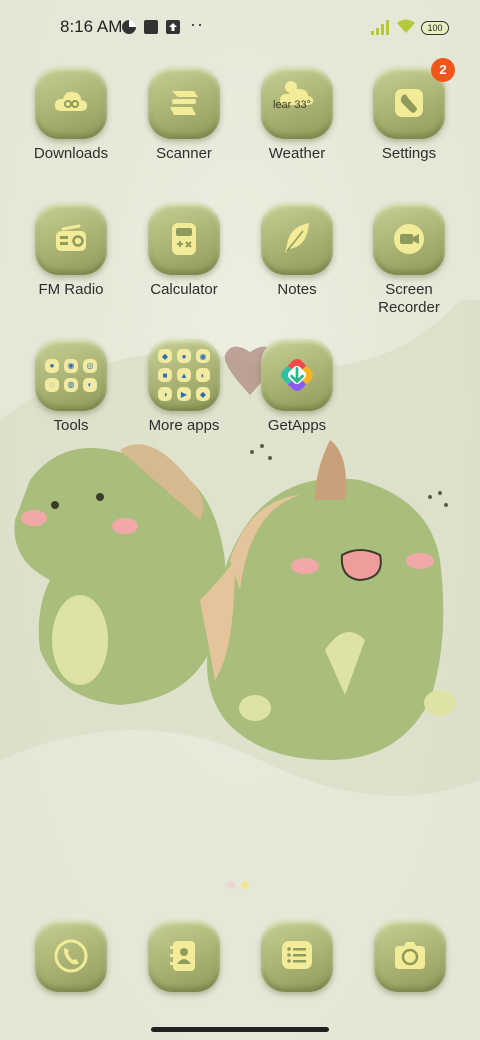 Image resolution: width=480 pixels, height=1040 pixels. What do you see at coordinates (292, 105) in the screenshot?
I see `weather-widget-text: lear 33°` at bounding box center [292, 105].